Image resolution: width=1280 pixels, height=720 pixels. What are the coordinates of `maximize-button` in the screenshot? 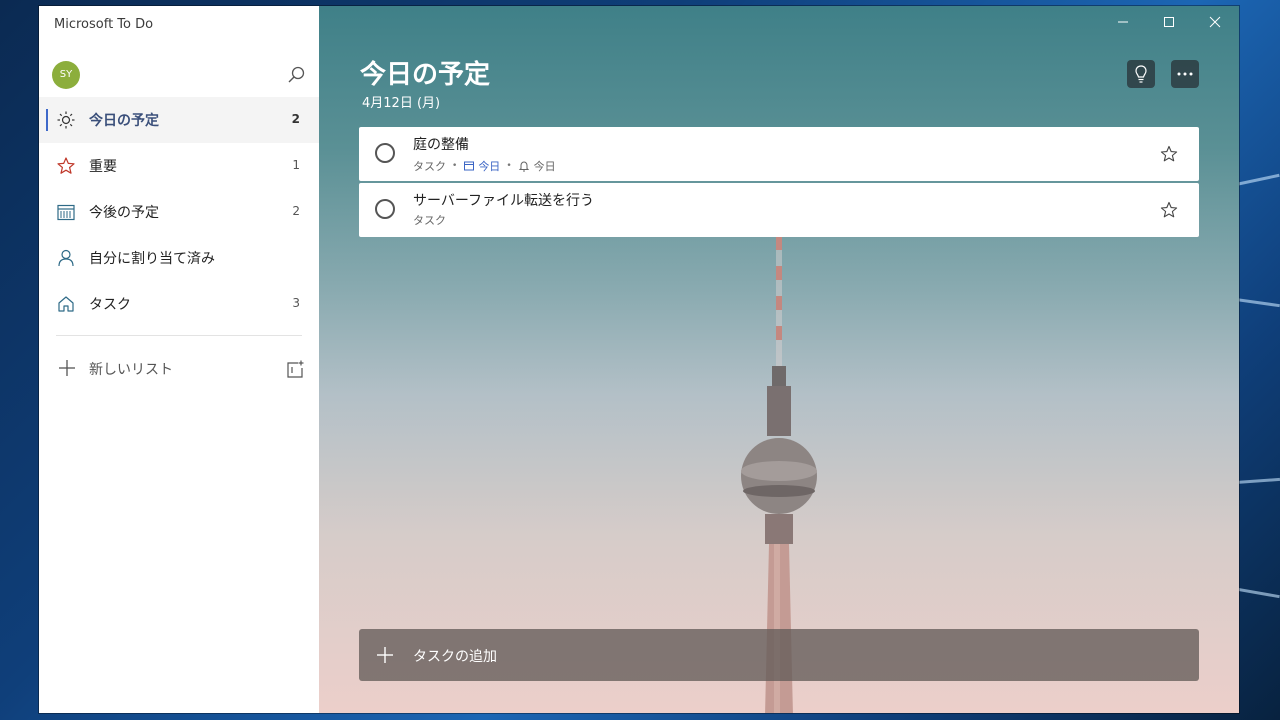 It's located at (1169, 25).